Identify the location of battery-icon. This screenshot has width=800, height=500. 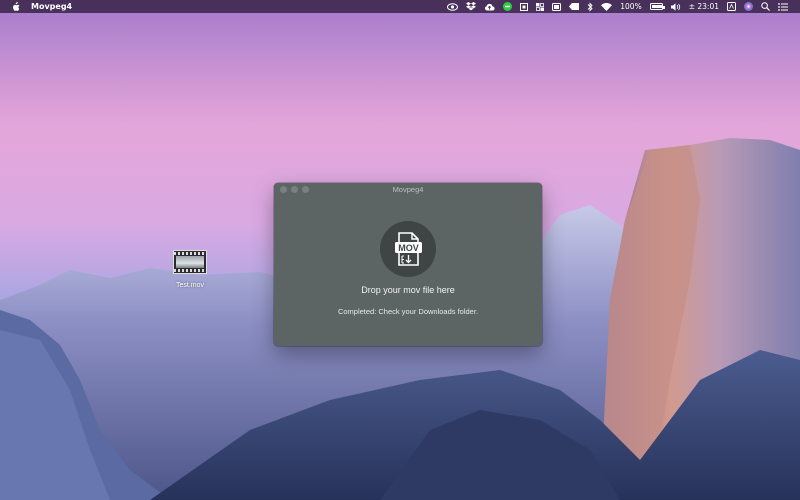
(657, 6).